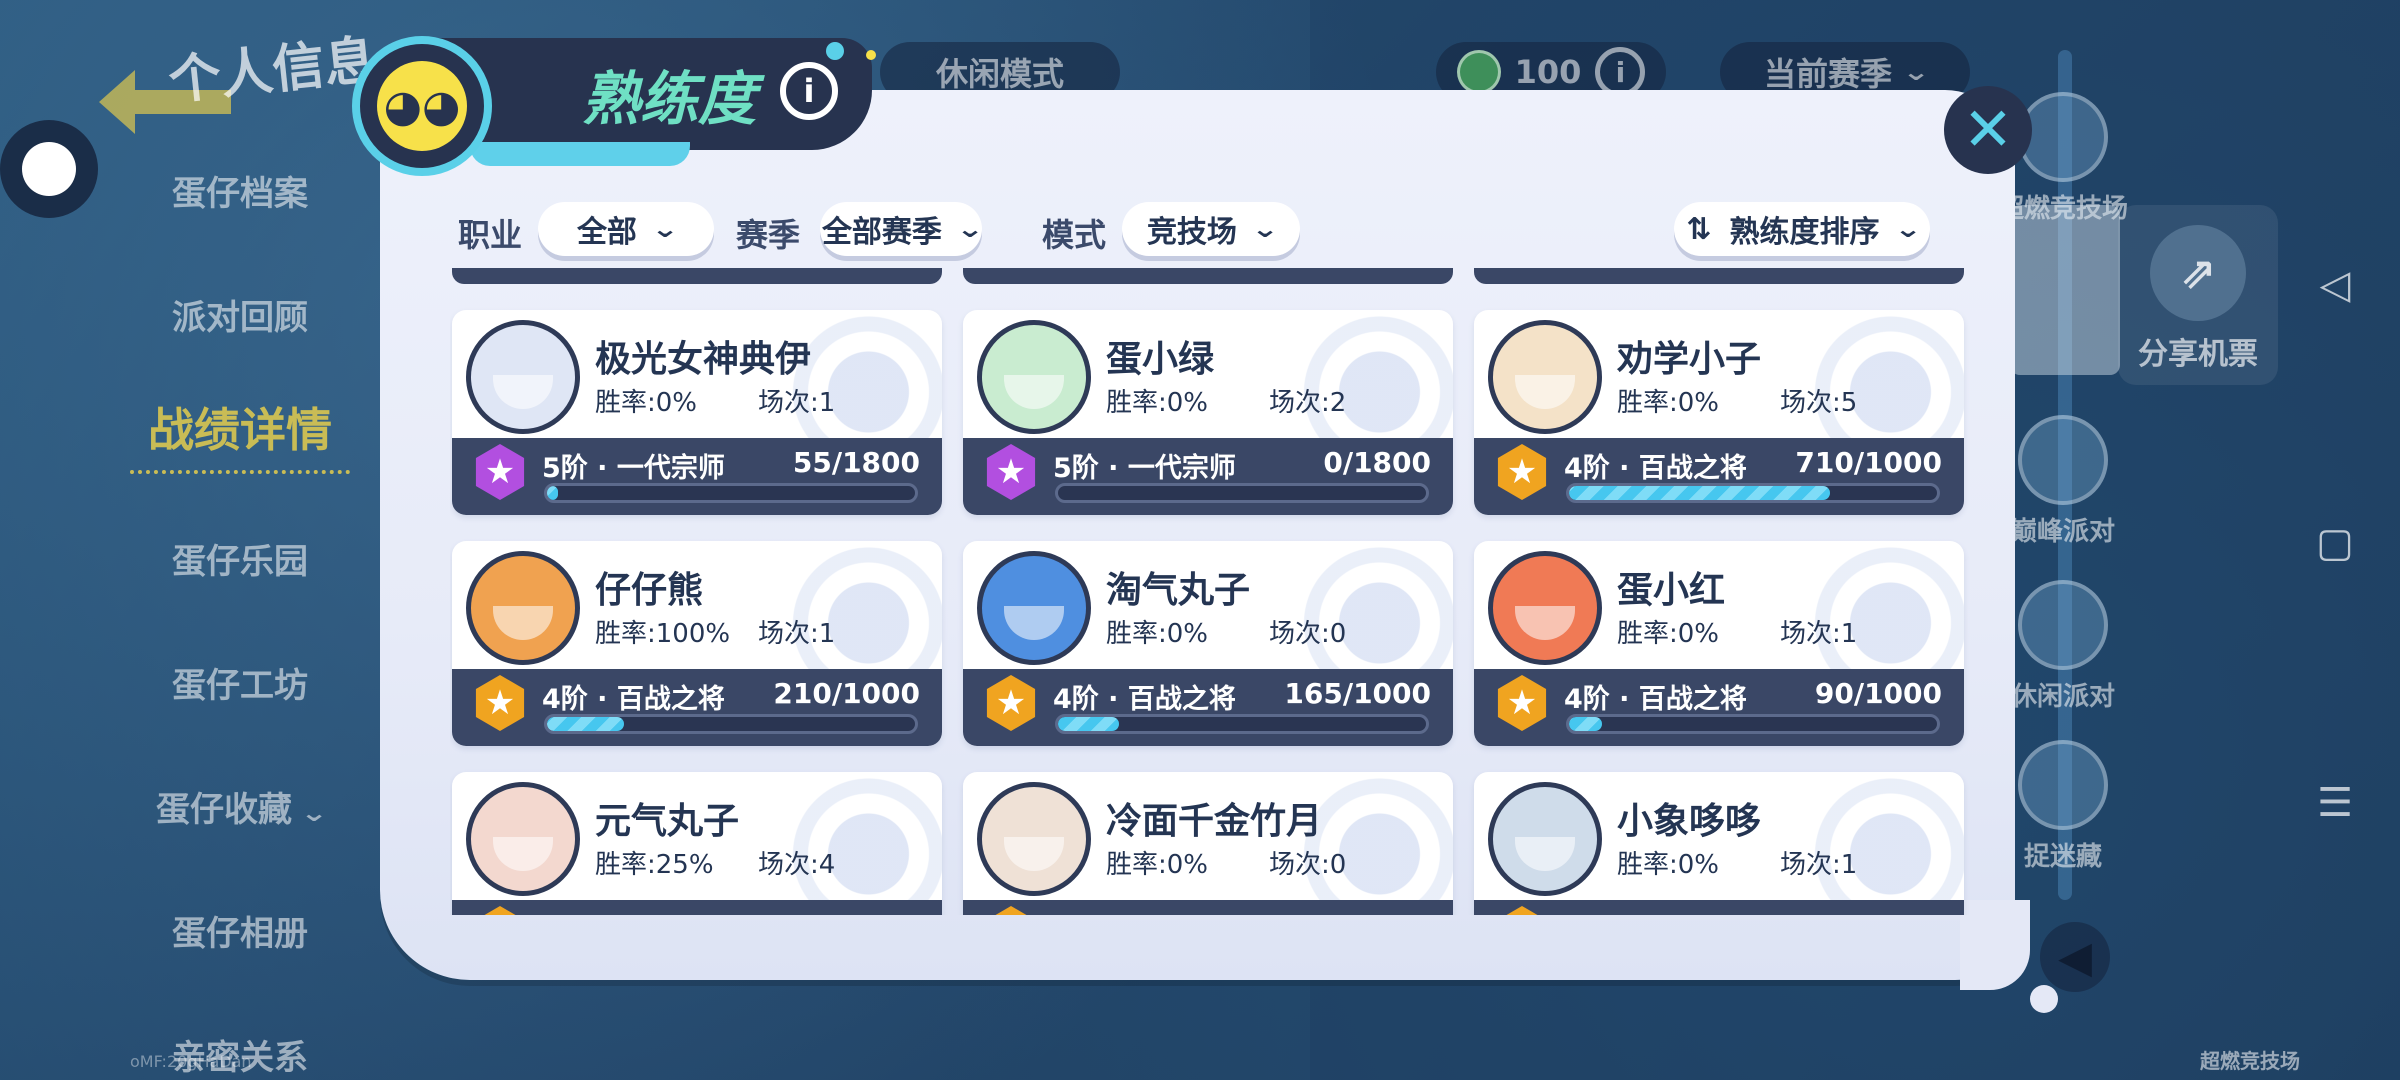 The image size is (2400, 1080). What do you see at coordinates (809, 91) in the screenshot?
I see `info-icon: i` at bounding box center [809, 91].